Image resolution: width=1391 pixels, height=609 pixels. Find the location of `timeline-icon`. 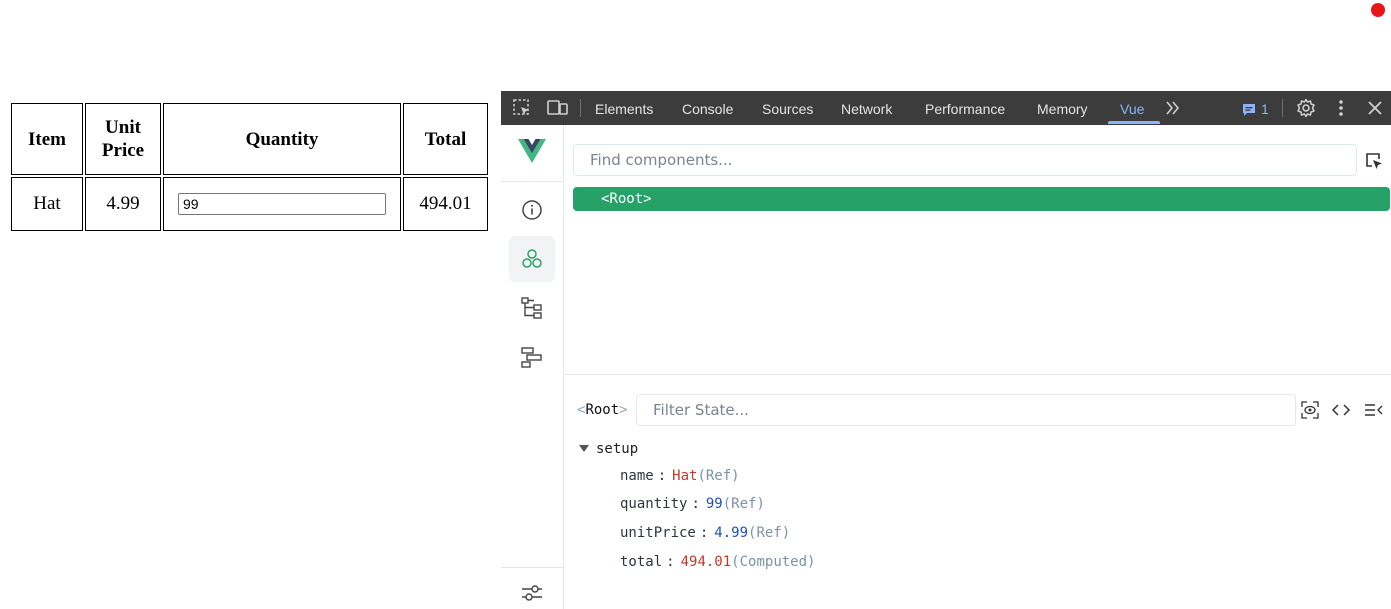

timeline-icon is located at coordinates (531, 357).